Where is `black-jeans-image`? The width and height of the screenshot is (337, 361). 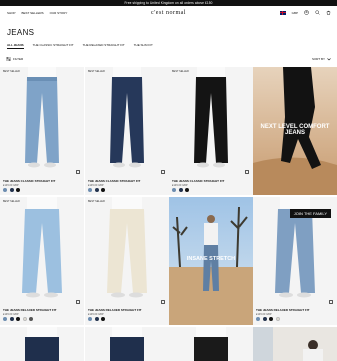
black-jeans-image is located at coordinates (211, 131).